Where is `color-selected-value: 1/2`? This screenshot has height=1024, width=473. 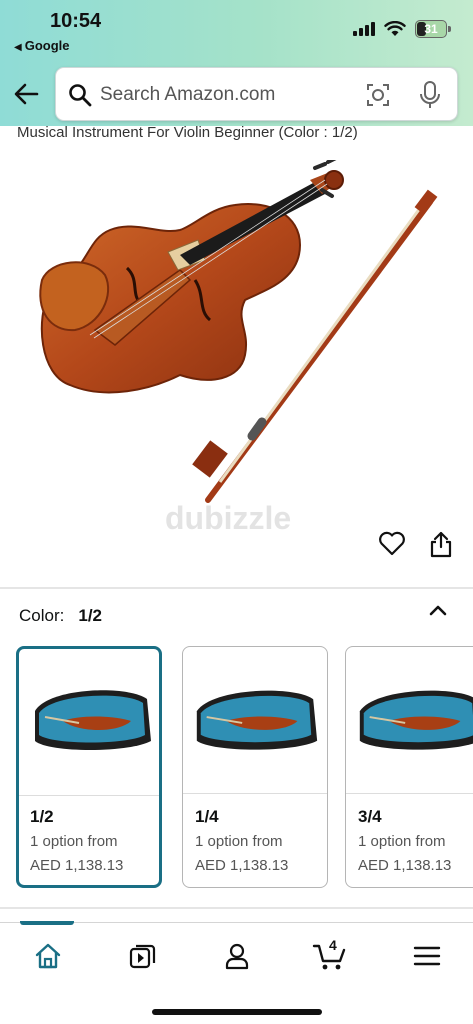 color-selected-value: 1/2 is located at coordinates (90, 615).